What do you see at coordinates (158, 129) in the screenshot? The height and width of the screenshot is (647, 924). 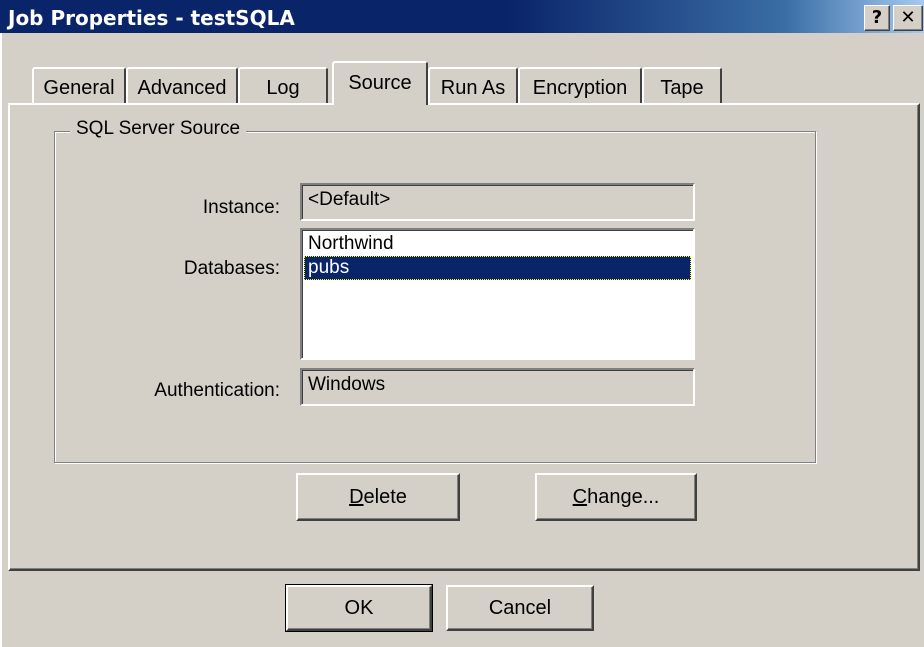 I see `group-title: SQL Server Source` at bounding box center [158, 129].